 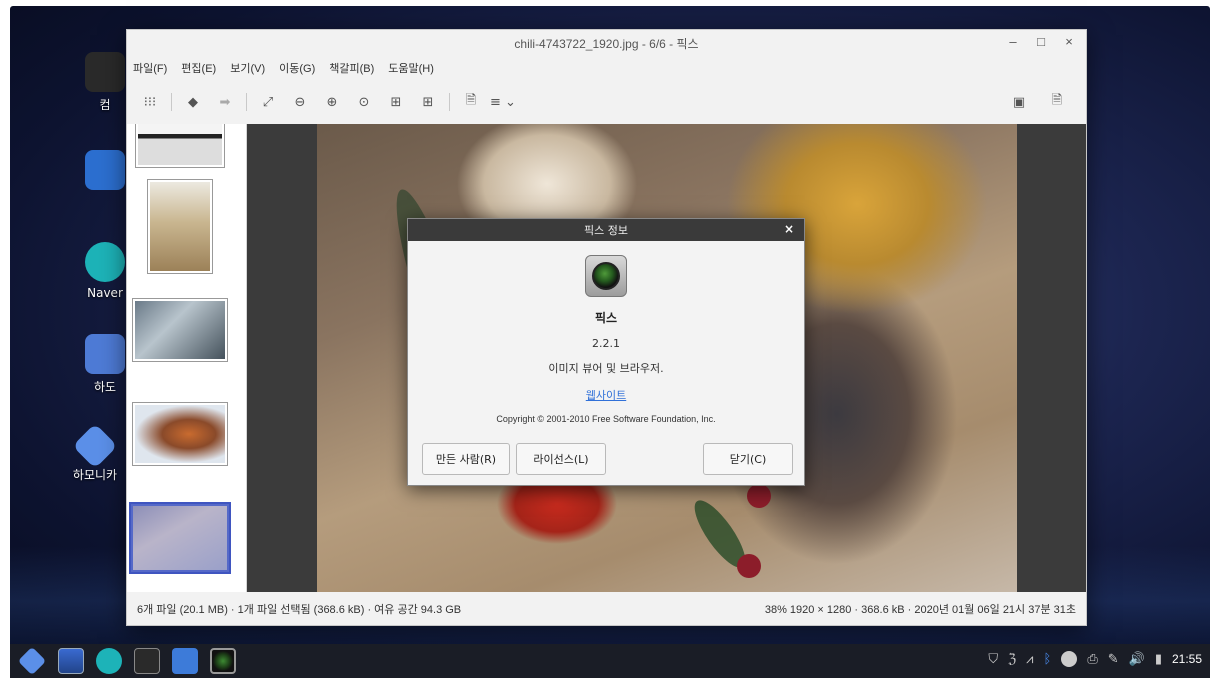 What do you see at coordinates (150, 102) in the screenshot?
I see `browser-mode-icon: ⁝⁝⁝` at bounding box center [150, 102].